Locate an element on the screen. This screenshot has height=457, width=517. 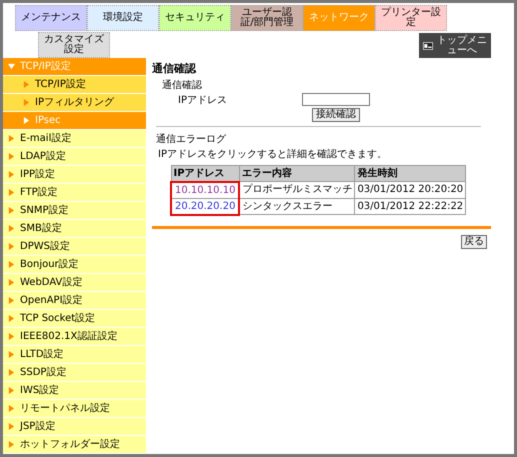
sidebar-item-label: WebDAV設定 is located at coordinates (51, 283).